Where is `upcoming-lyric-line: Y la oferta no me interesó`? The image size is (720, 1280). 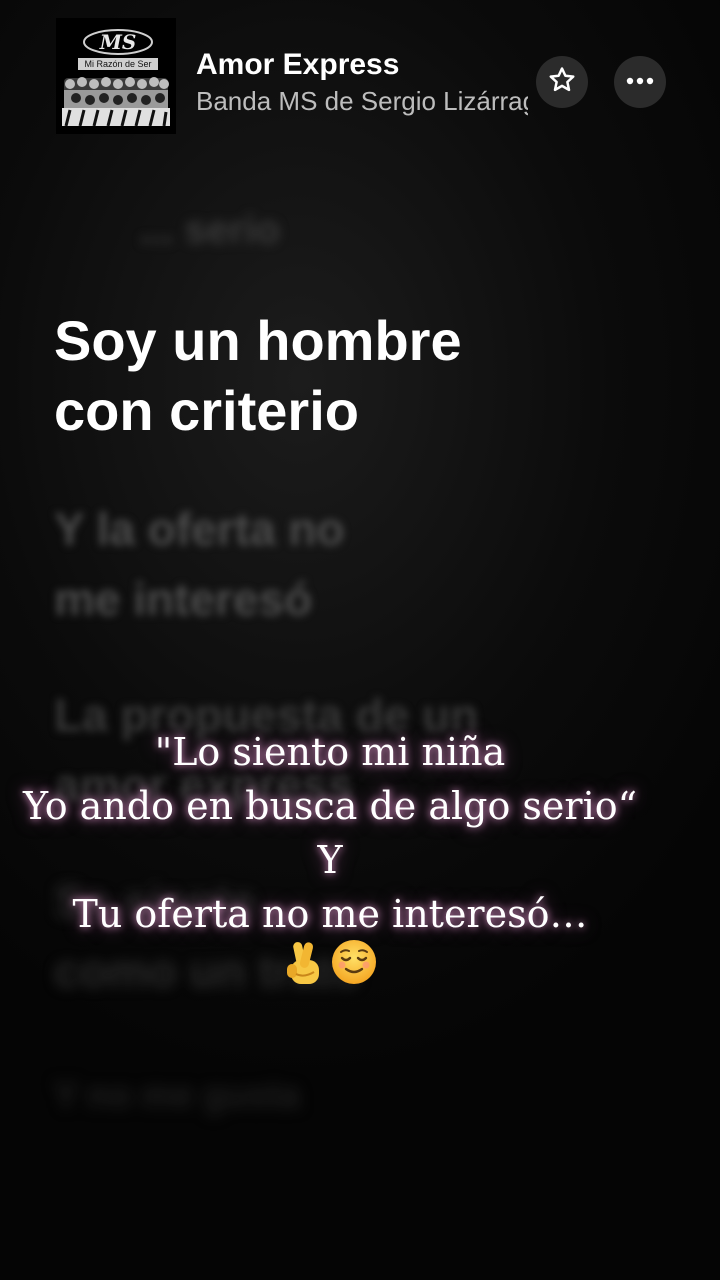 upcoming-lyric-line: Y la oferta no me interesó is located at coordinates (364, 564).